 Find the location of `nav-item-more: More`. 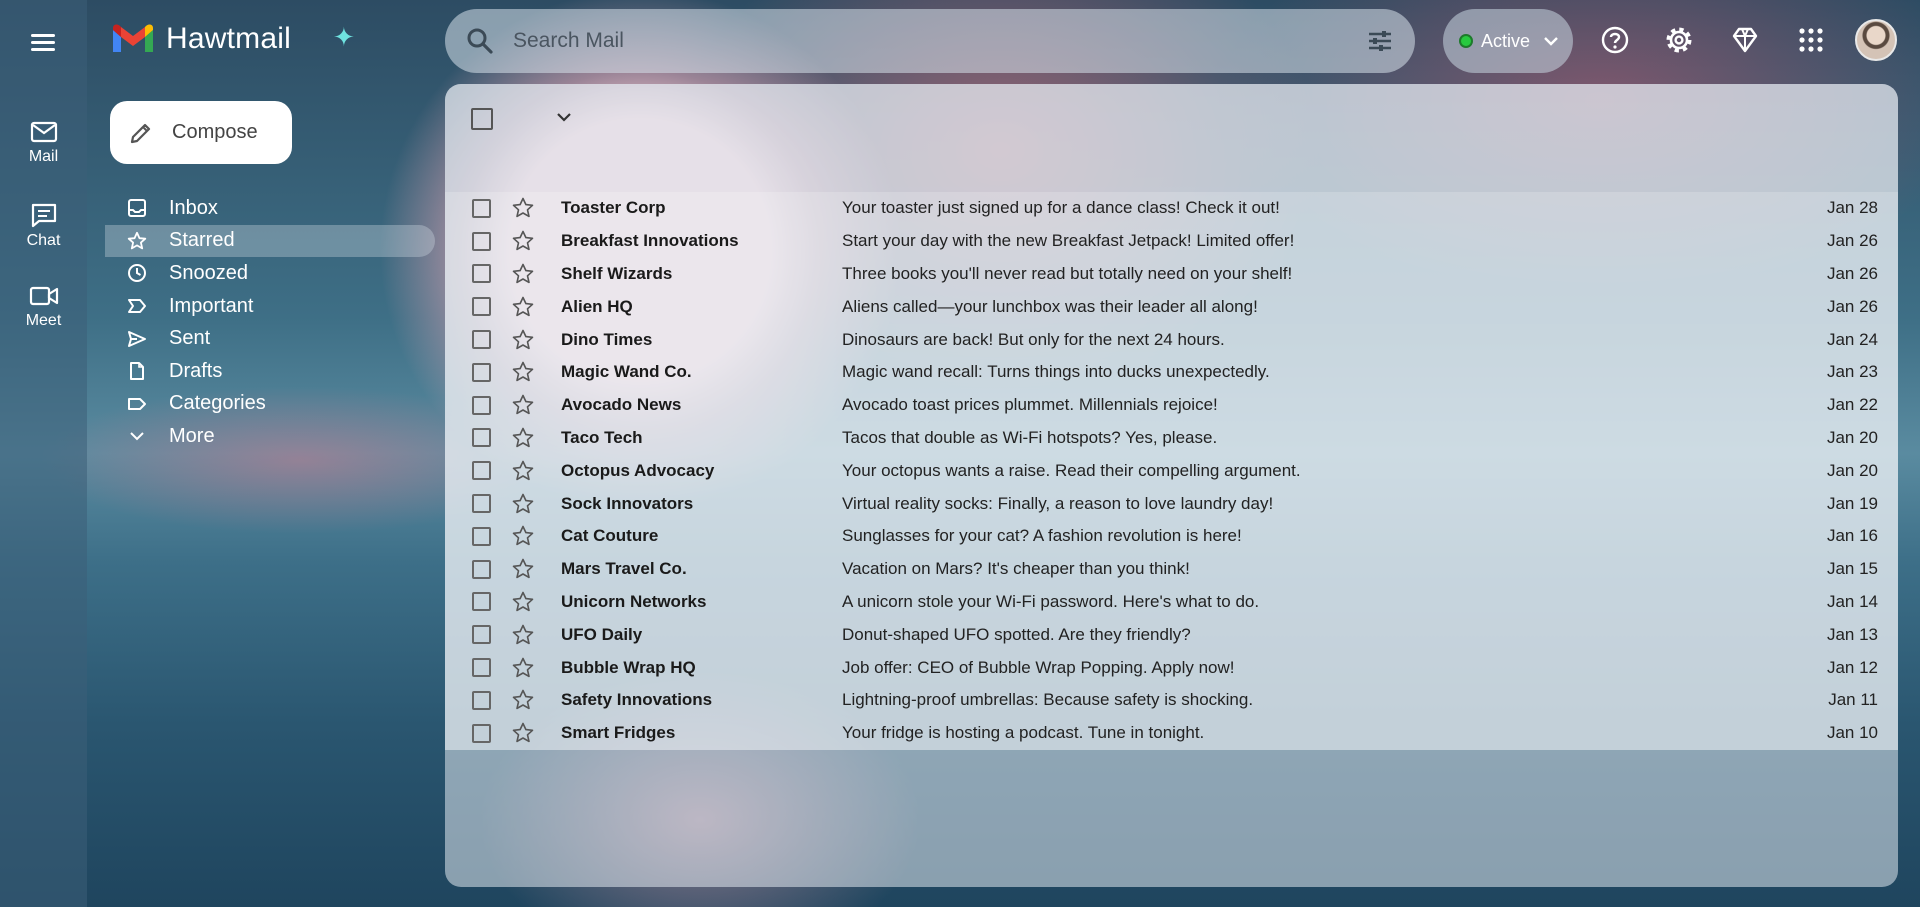

nav-item-more: More is located at coordinates (270, 436).